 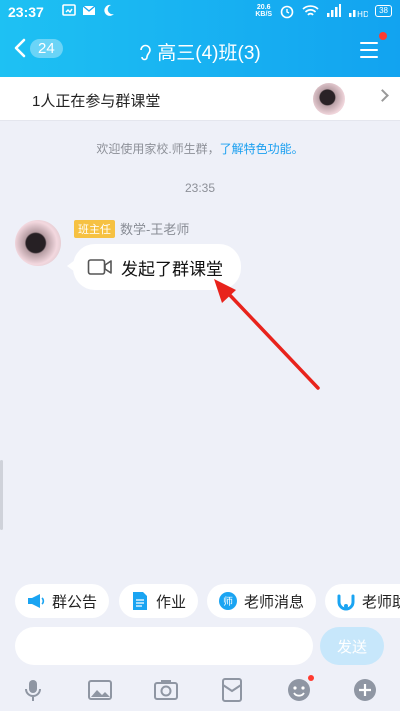 I want to click on header: 23:37 20.6 KB/S HD 38 24 高三(4)班(3), so click(x=200, y=38).